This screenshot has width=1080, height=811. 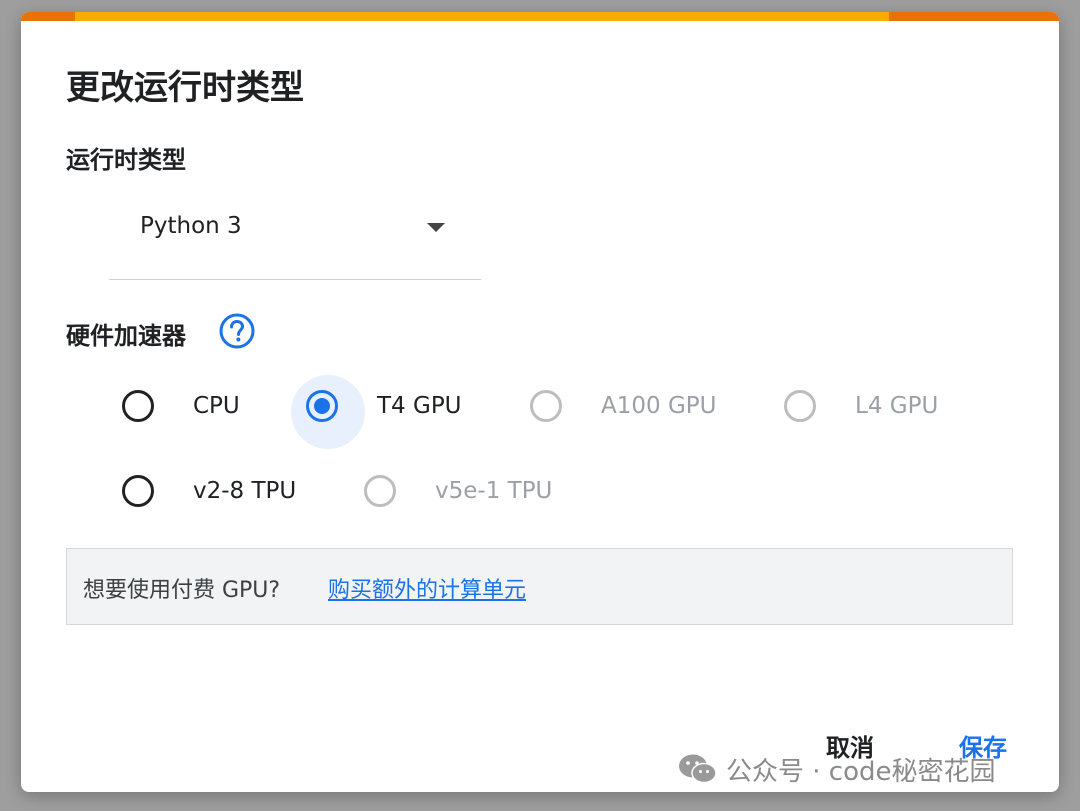 What do you see at coordinates (427, 588) in the screenshot?
I see `buy-compute-units-link: 购买额外的计算单元` at bounding box center [427, 588].